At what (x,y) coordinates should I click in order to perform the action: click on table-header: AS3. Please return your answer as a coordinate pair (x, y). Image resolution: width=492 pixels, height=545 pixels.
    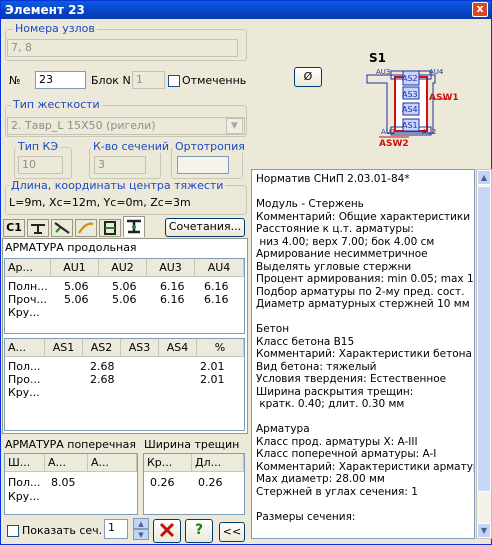
    Looking at the image, I should click on (140, 348).